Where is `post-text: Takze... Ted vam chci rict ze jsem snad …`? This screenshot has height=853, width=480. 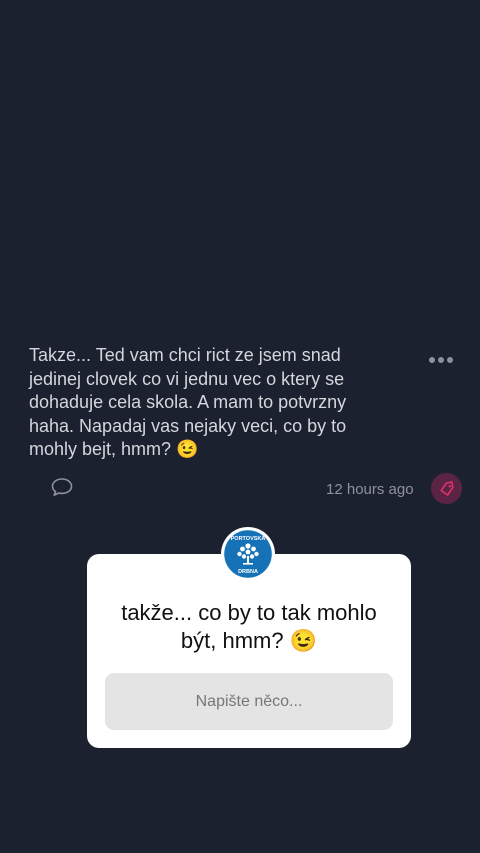 post-text: Takze... Ted vam chci rict ze jsem snad … is located at coordinates (188, 402).